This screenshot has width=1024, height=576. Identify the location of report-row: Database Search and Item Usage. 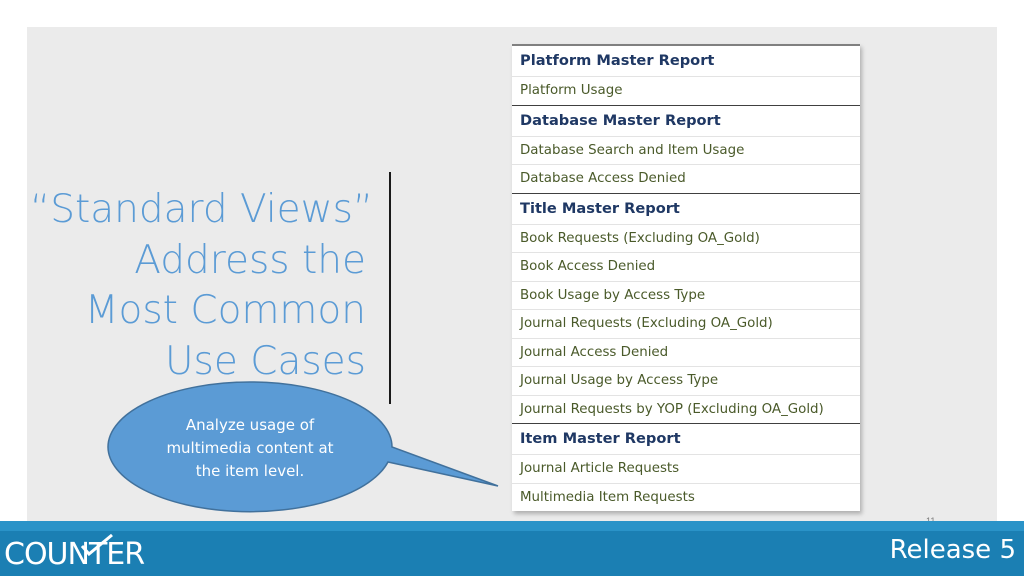
(686, 150).